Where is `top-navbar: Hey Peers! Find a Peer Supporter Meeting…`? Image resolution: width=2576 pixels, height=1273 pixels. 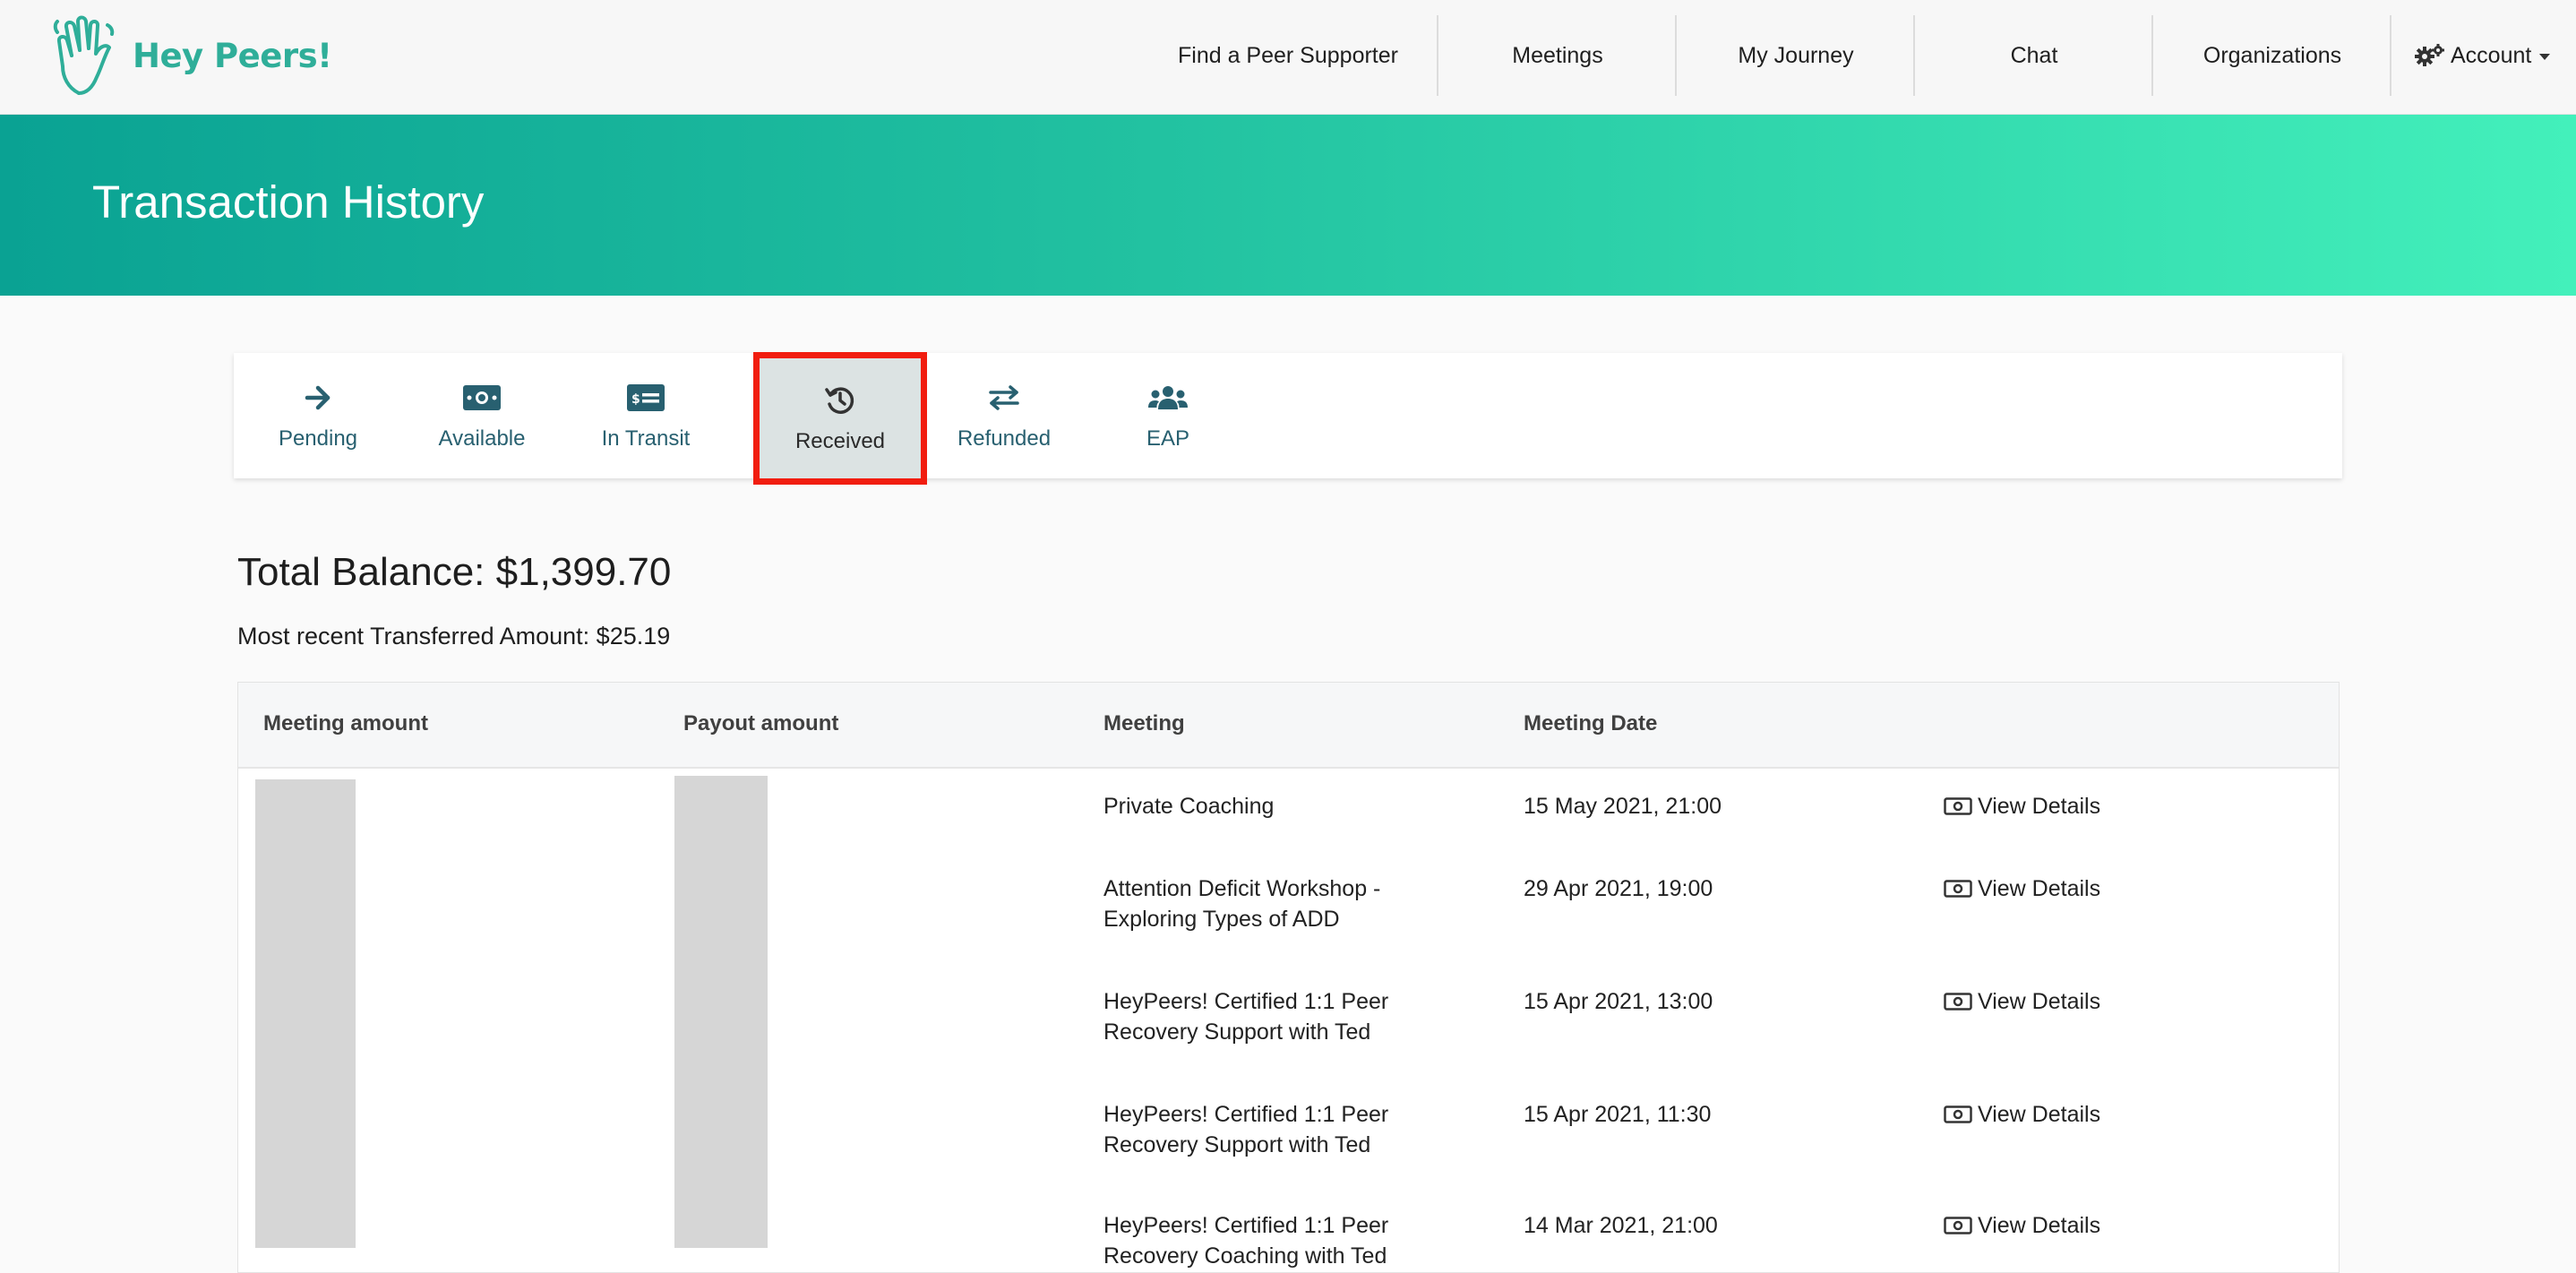 top-navbar: Hey Peers! Find a Peer Supporter Meeting… is located at coordinates (1288, 57).